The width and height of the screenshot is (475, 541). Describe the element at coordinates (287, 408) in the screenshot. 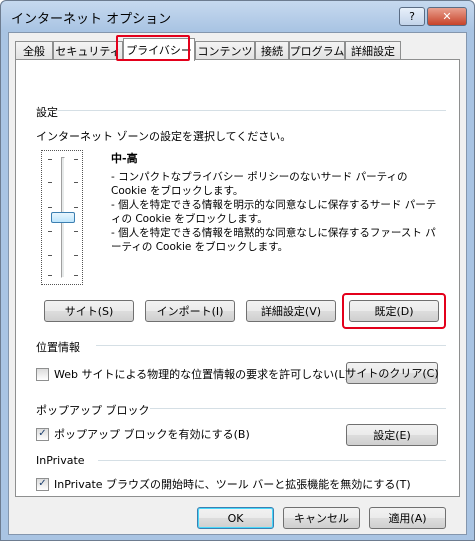

I see `popup-group-line` at that location.